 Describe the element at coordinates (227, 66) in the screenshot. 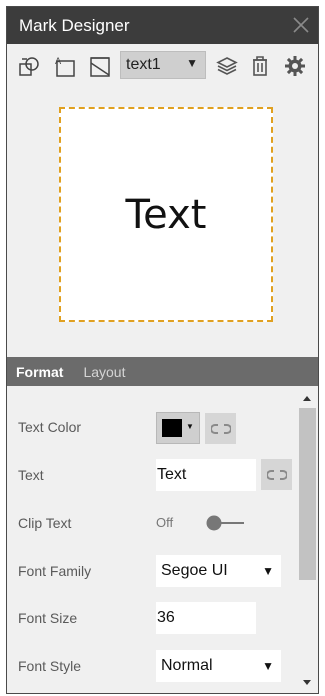

I see `layers-icon` at that location.